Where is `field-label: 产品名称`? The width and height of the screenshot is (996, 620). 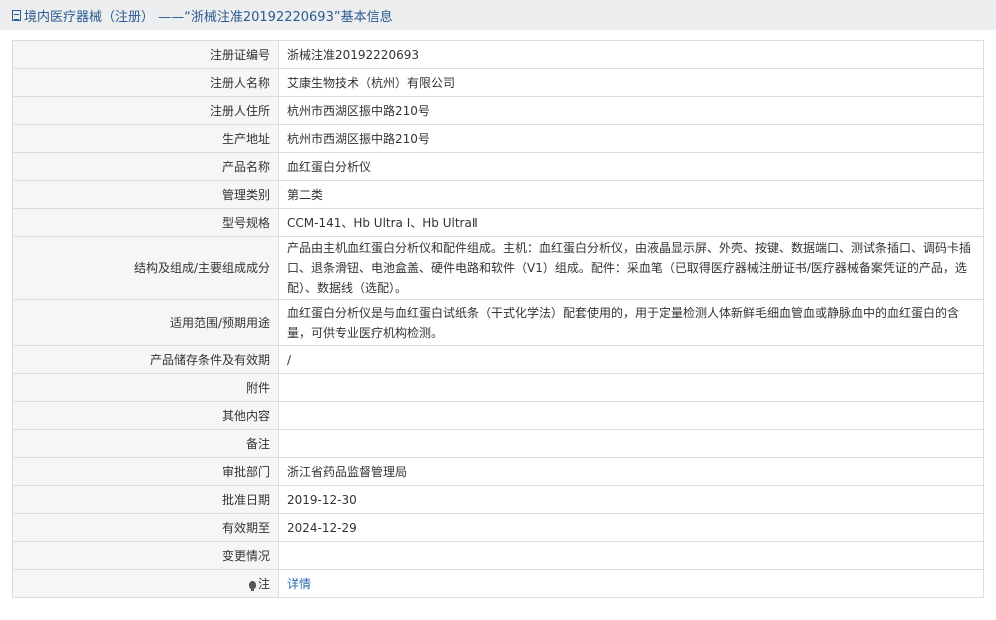
field-label: 产品名称 is located at coordinates (145, 166).